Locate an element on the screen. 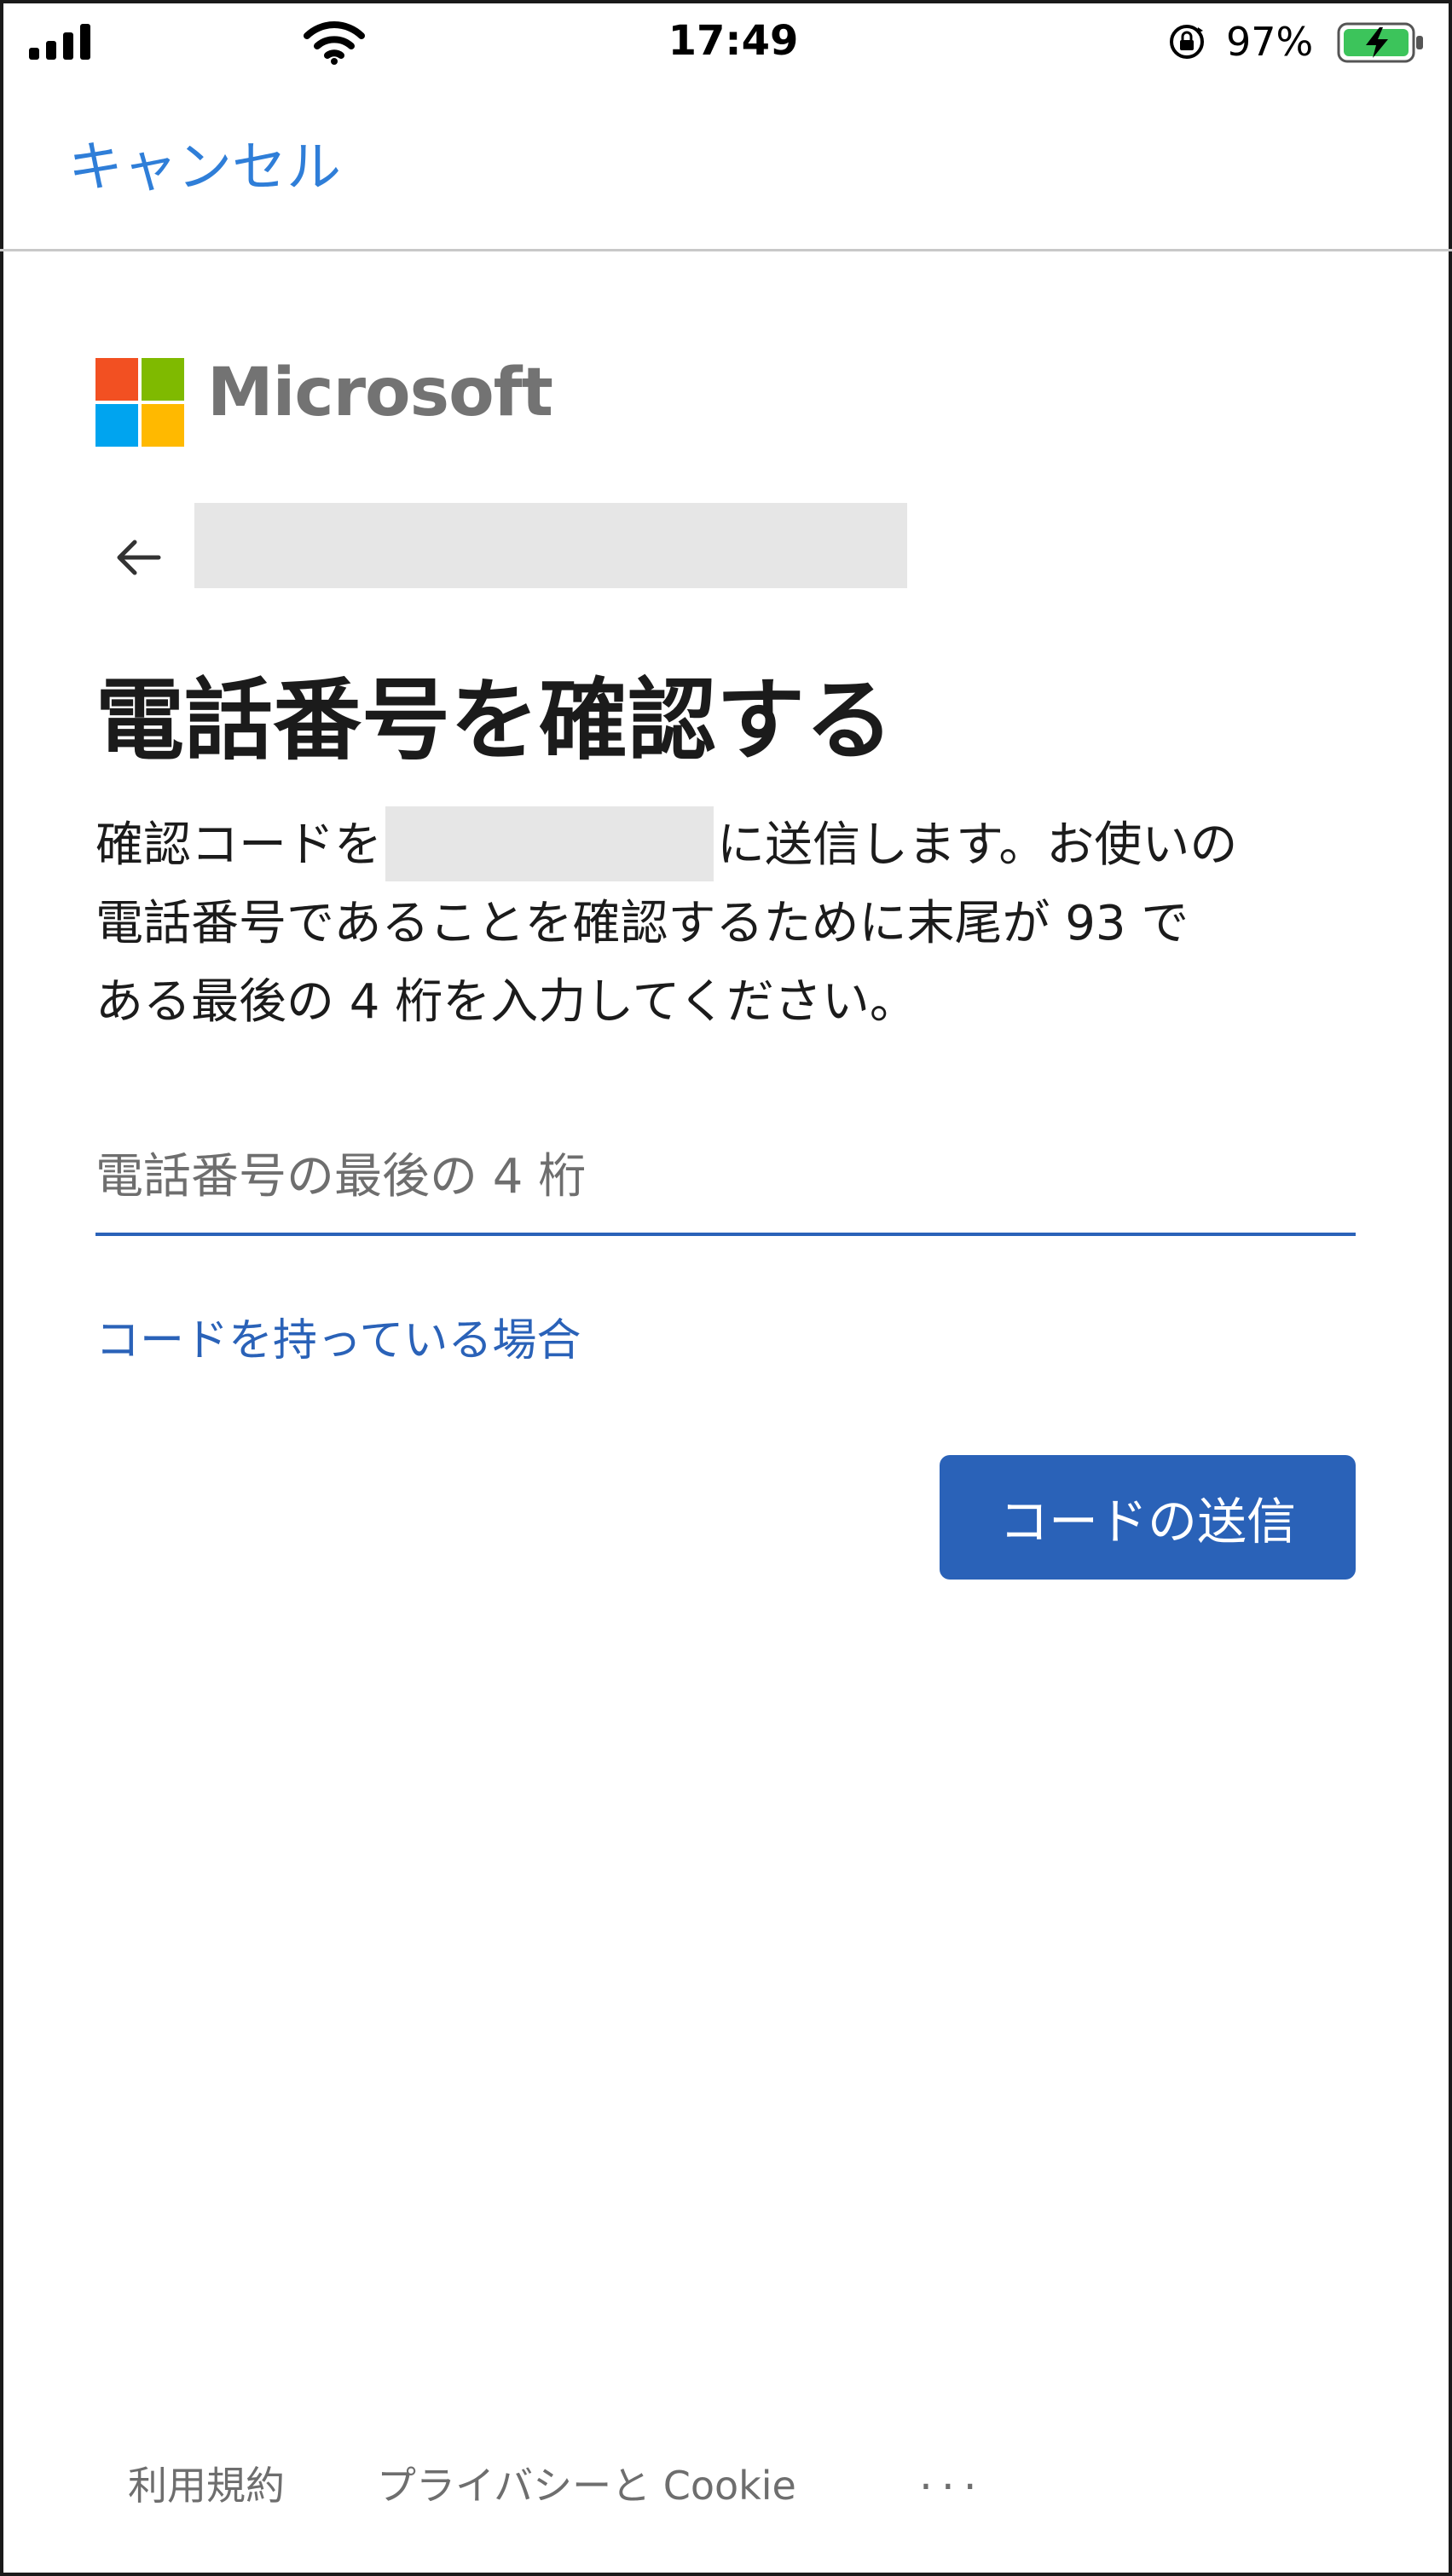 This screenshot has width=1452, height=2576. header-divider is located at coordinates (726, 250).